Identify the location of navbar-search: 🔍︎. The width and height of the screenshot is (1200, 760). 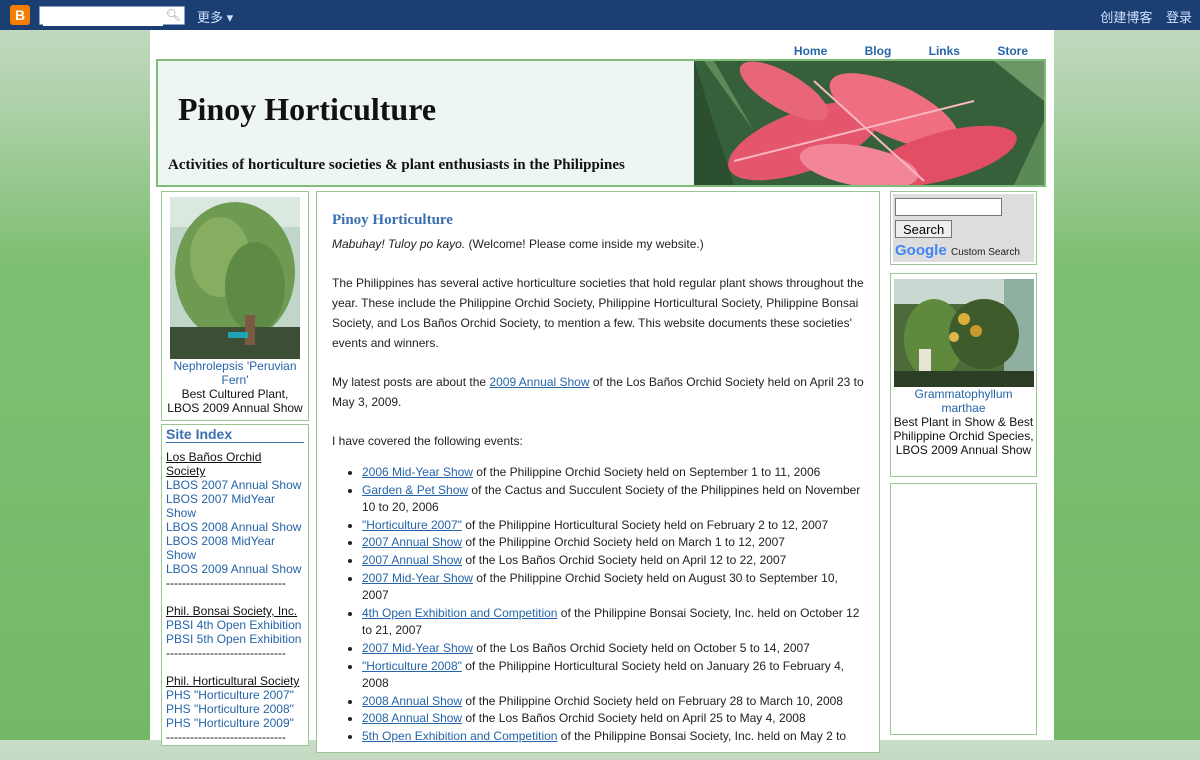
(112, 16).